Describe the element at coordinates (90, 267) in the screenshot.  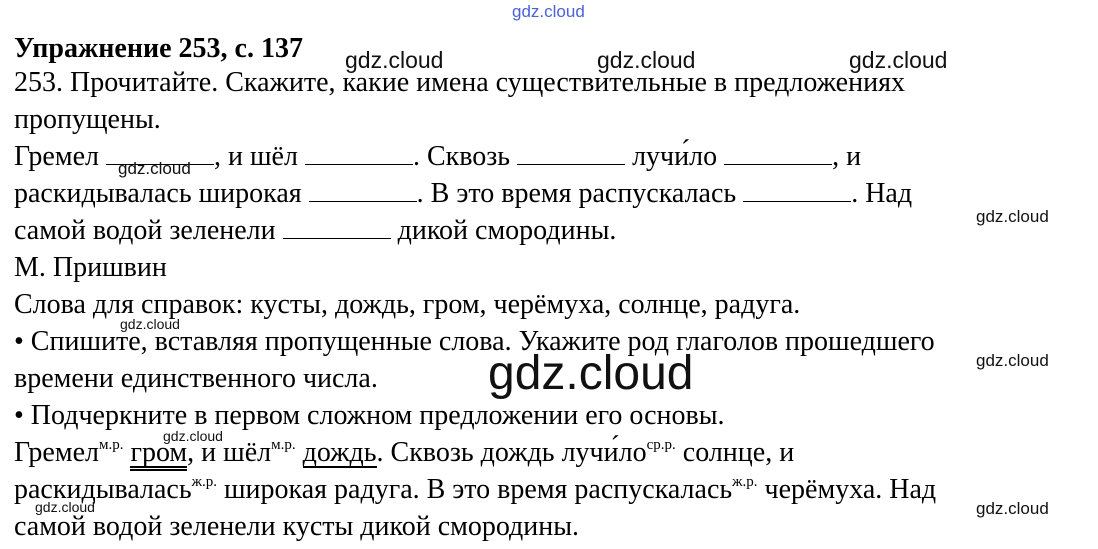
I see `author: М. Пришвин` at that location.